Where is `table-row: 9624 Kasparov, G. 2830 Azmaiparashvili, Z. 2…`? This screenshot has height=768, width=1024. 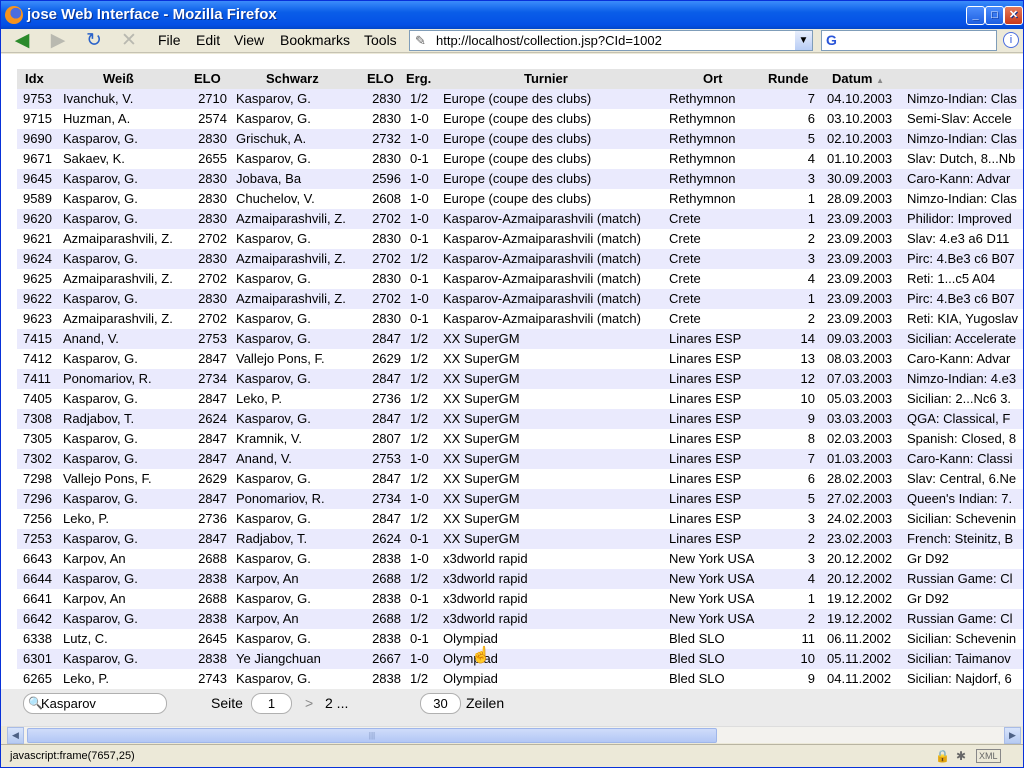
table-row: 9624 Kasparov, G. 2830 Azmaiparashvili, Z. 2… is located at coordinates (520, 259).